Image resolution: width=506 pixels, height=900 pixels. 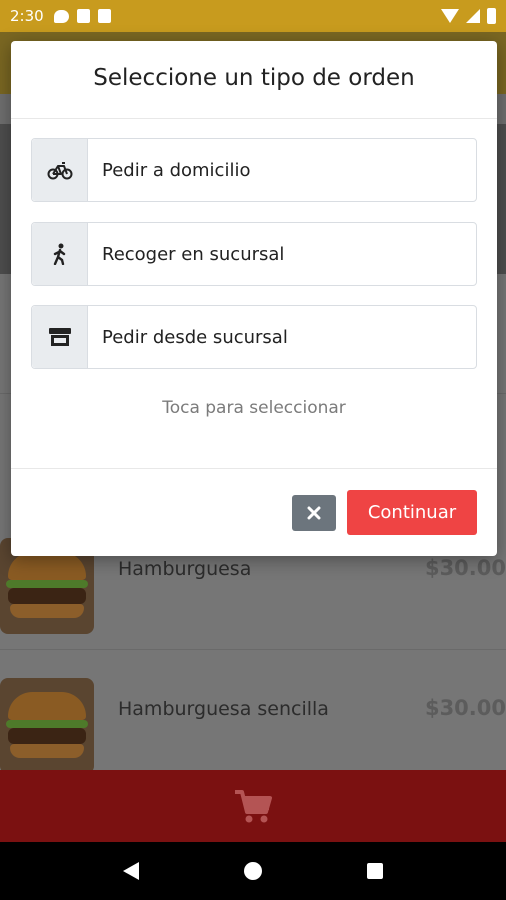 What do you see at coordinates (195, 337) in the screenshot?
I see `option-label: Pedir desde sucursal` at bounding box center [195, 337].